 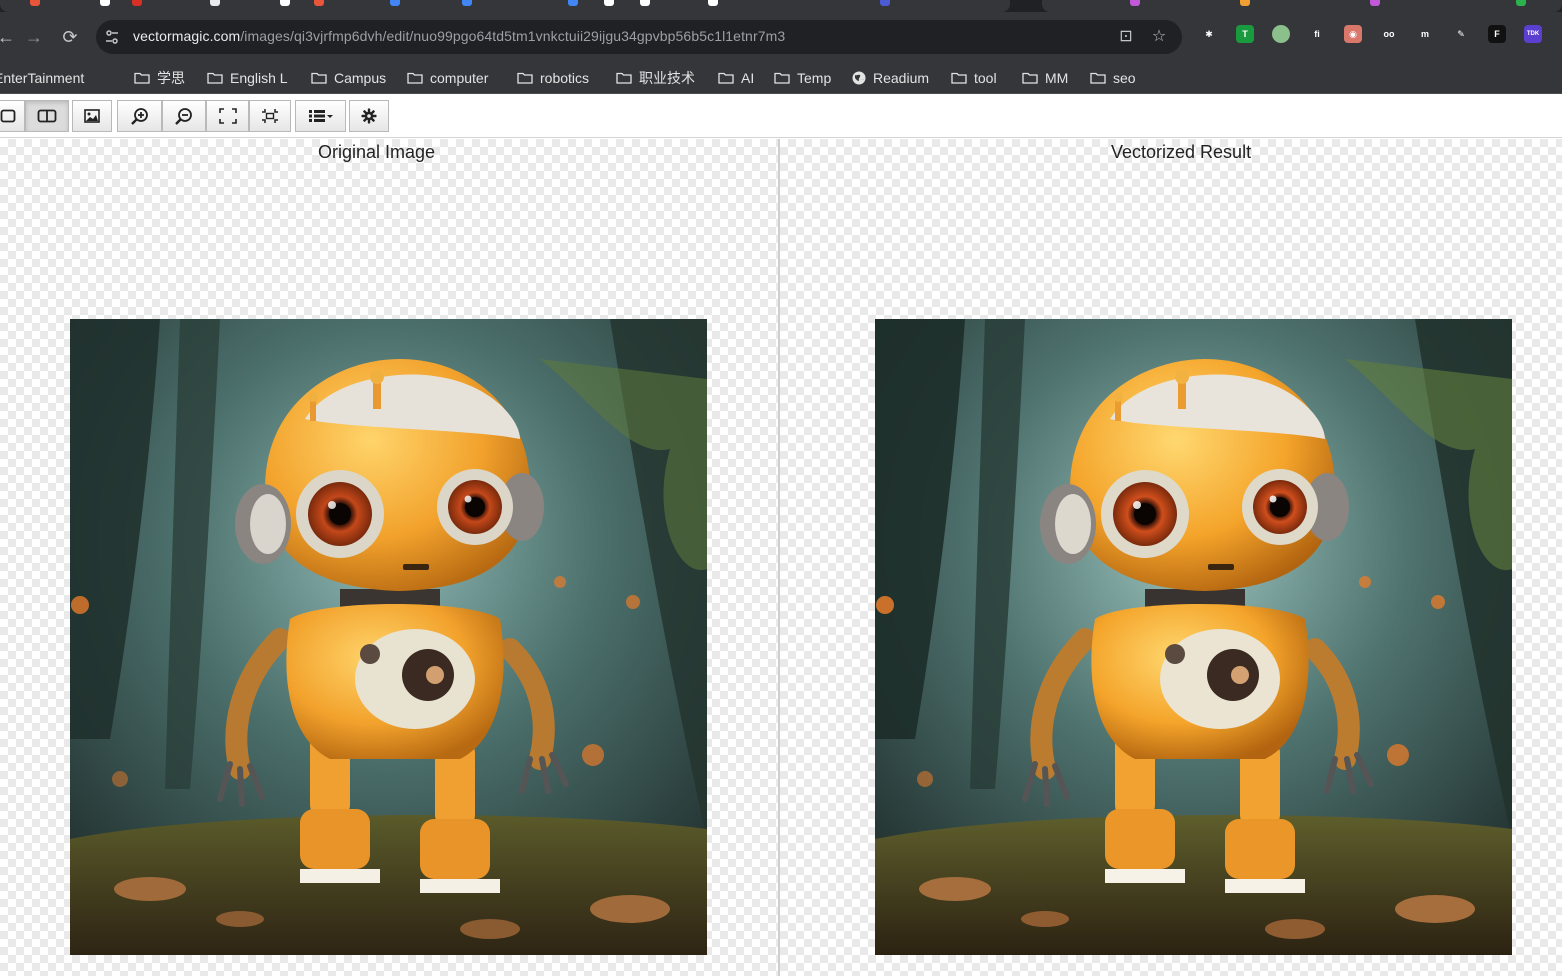 What do you see at coordinates (1353, 34) in the screenshot?
I see `glasses-extension-icon: ◉` at bounding box center [1353, 34].